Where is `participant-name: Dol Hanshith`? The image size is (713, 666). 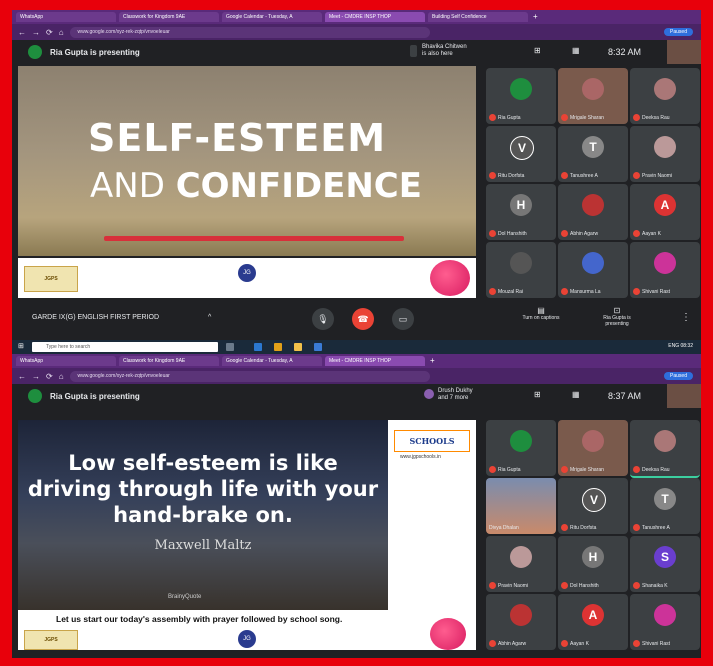
participant-name: Dol Hanshith is located at coordinates (512, 233).